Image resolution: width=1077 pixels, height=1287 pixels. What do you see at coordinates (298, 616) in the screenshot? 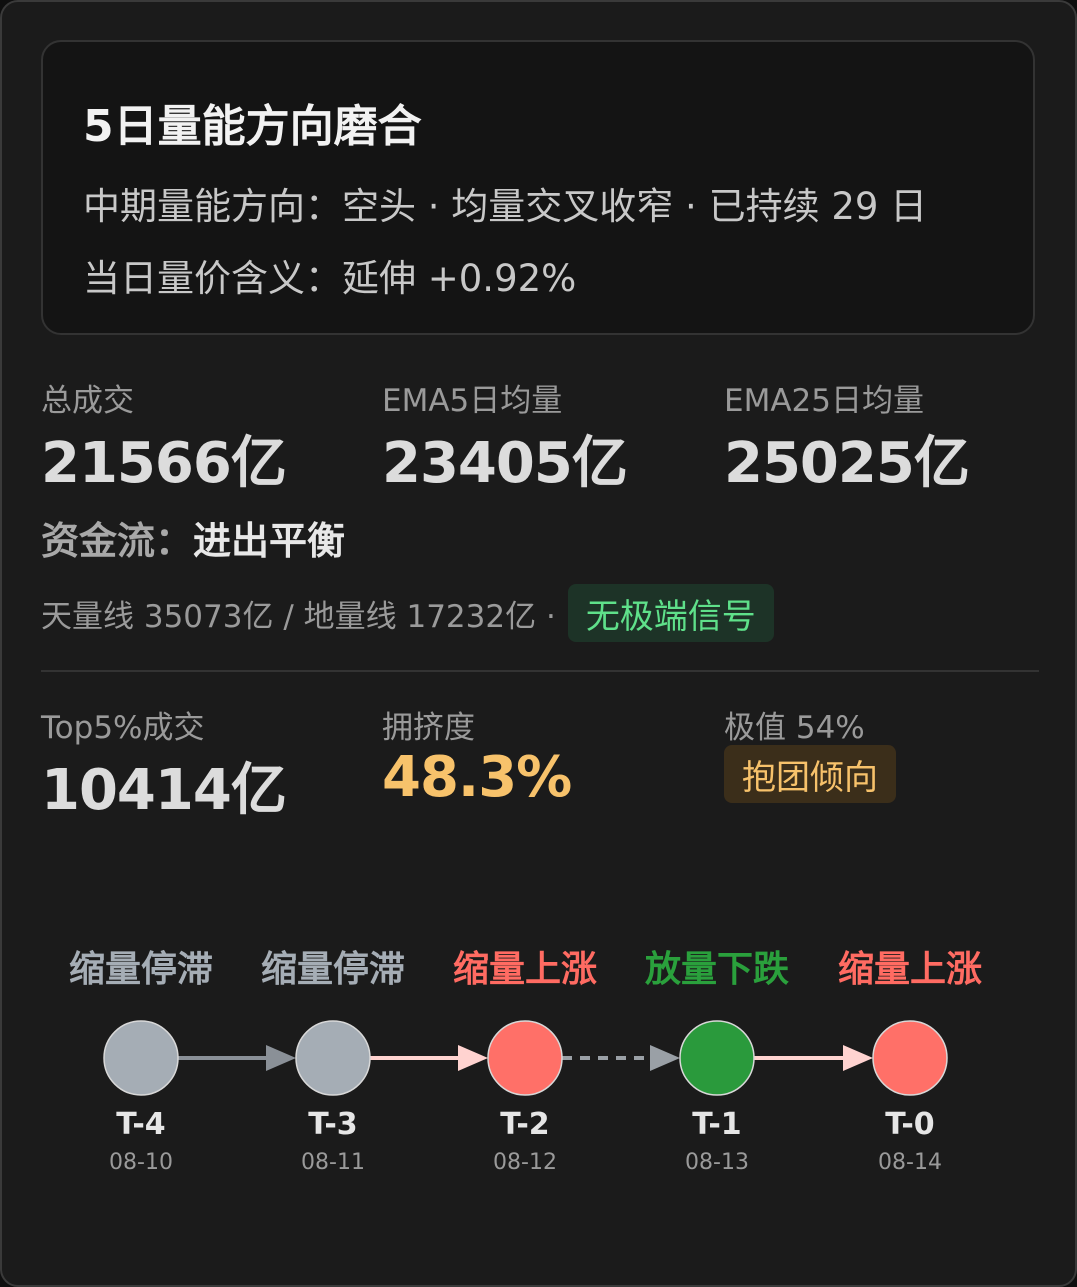
I see `volume-lines-text: 天量线 35073亿 / 地量线 17232亿 ·` at bounding box center [298, 616].